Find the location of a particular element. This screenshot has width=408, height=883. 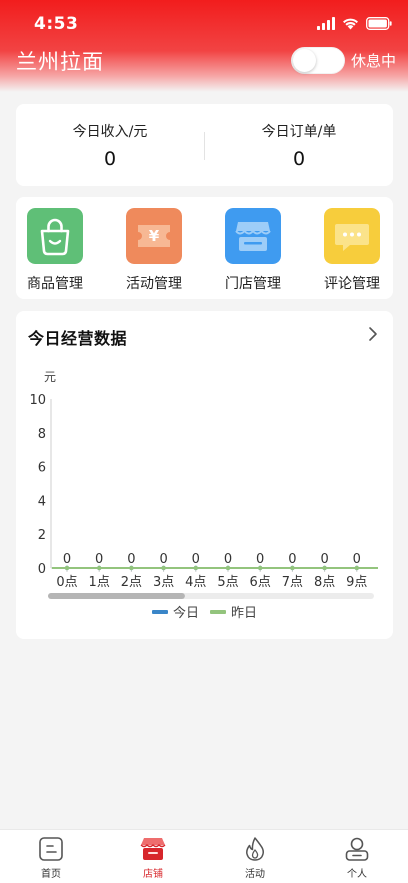

x-tick-label: 1点 is located at coordinates (99, 582).